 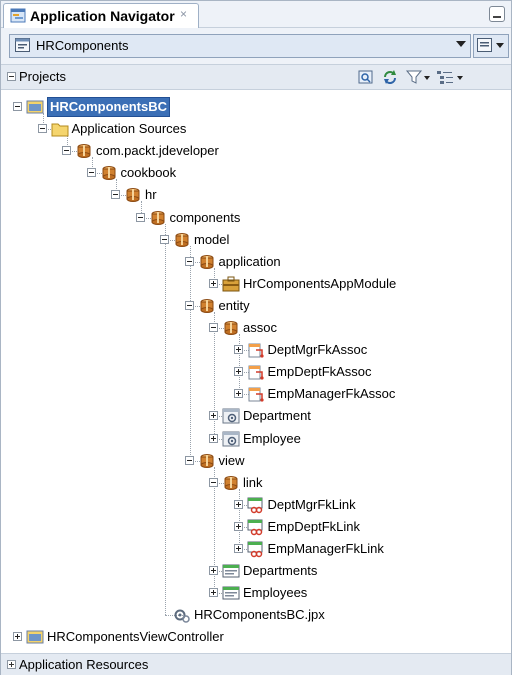 What do you see at coordinates (101, 15) in the screenshot?
I see `tab-application-navigator: Application Navigator ×` at bounding box center [101, 15].